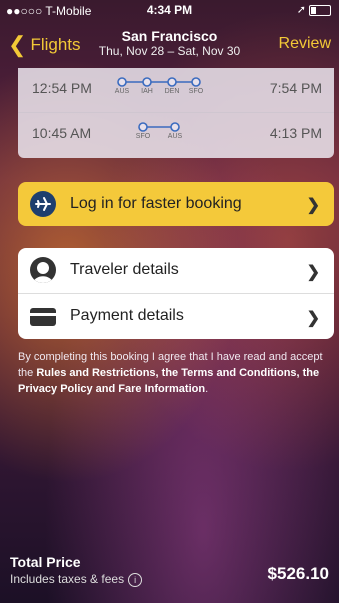 The image size is (339, 603). I want to click on status-bar: ●●○○○ T-Mobile 4:34 PM ➚, so click(169, 10).